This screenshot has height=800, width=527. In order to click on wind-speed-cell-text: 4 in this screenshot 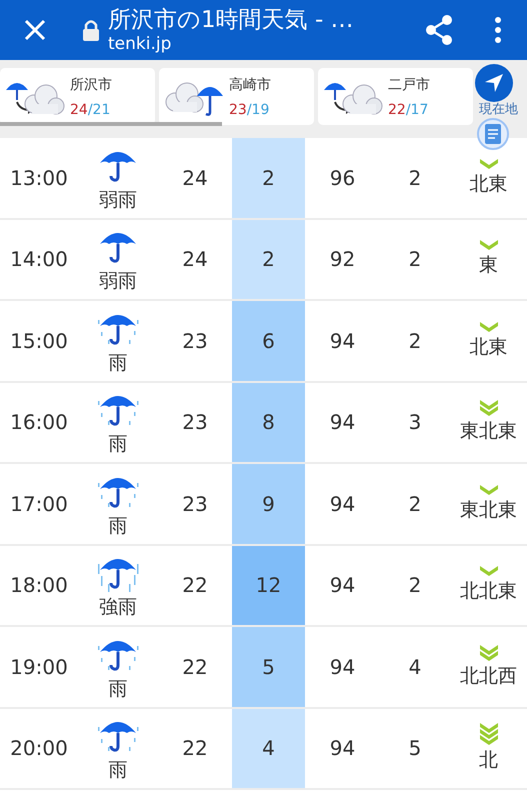, I will do `click(415, 667)`.